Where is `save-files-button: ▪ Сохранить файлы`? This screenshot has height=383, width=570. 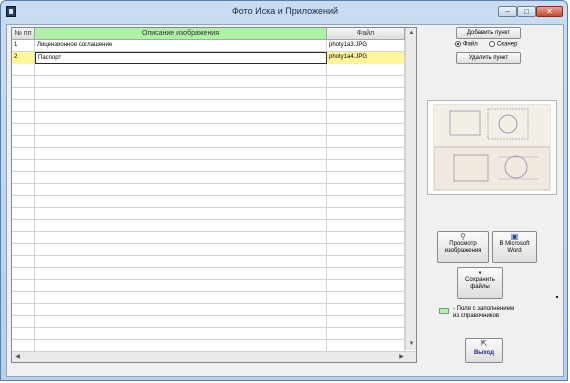 save-files-button: ▪ Сохранить файлы is located at coordinates (480, 283).